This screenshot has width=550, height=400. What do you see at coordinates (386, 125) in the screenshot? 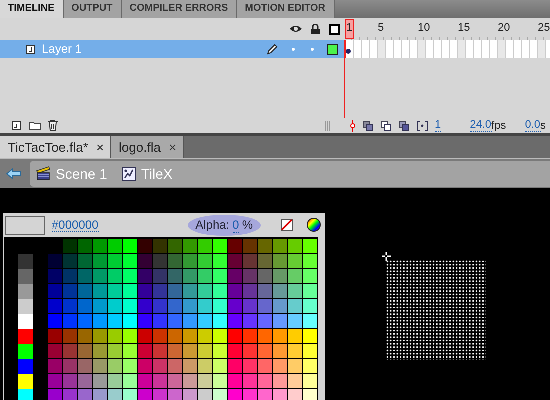
I see `onion-outline-icon` at bounding box center [386, 125].